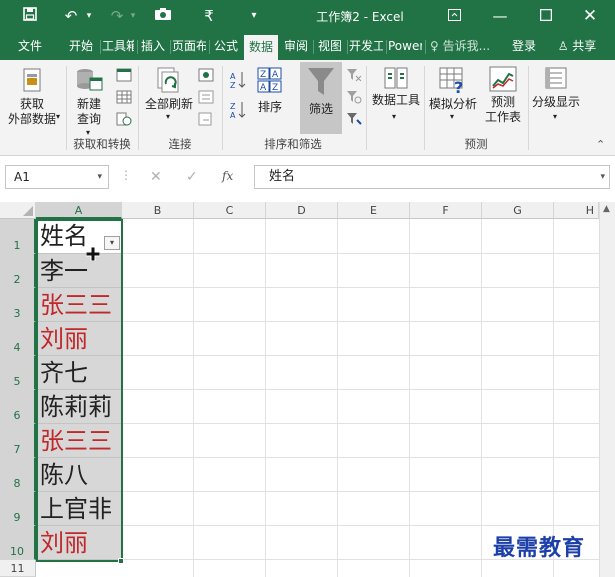 The width and height of the screenshot is (615, 577). What do you see at coordinates (99, 177) in the screenshot?
I see `name-box-dropdown-icon: ▾` at bounding box center [99, 177].